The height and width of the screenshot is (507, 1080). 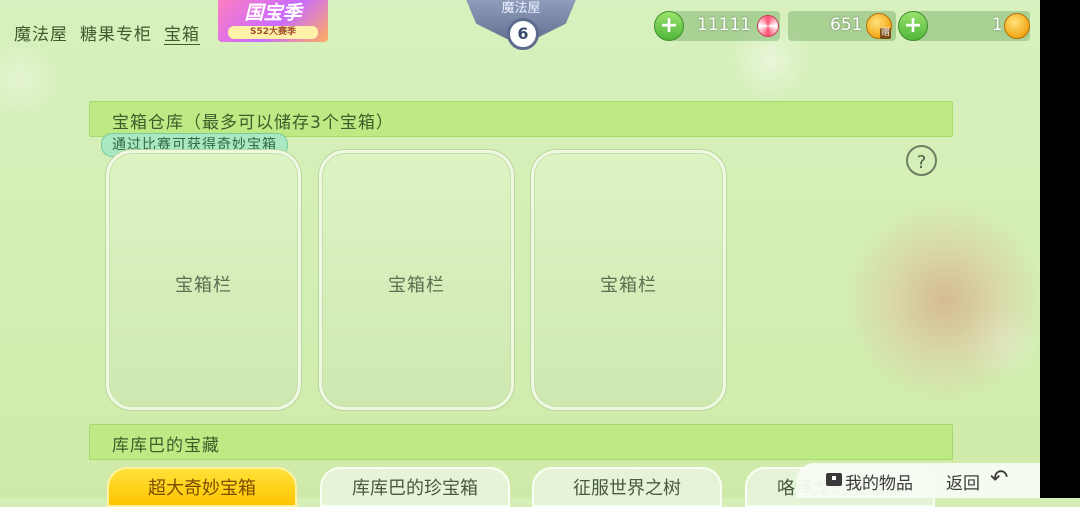 What do you see at coordinates (166, 446) in the screenshot?
I see `treasure-title: 库库巴的宝藏` at bounding box center [166, 446].